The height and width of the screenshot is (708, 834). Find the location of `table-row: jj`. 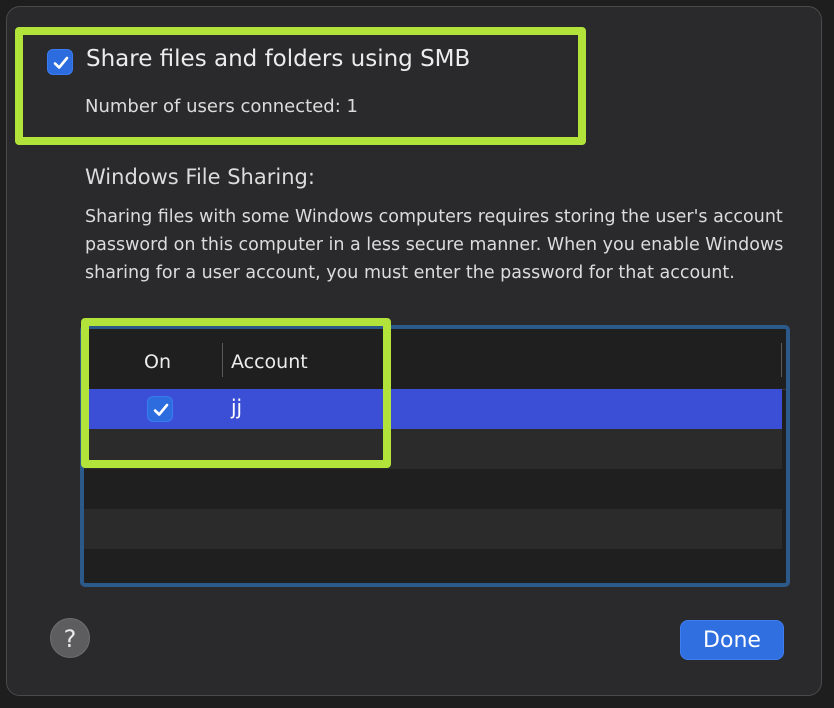

table-row: jj is located at coordinates (433, 409).